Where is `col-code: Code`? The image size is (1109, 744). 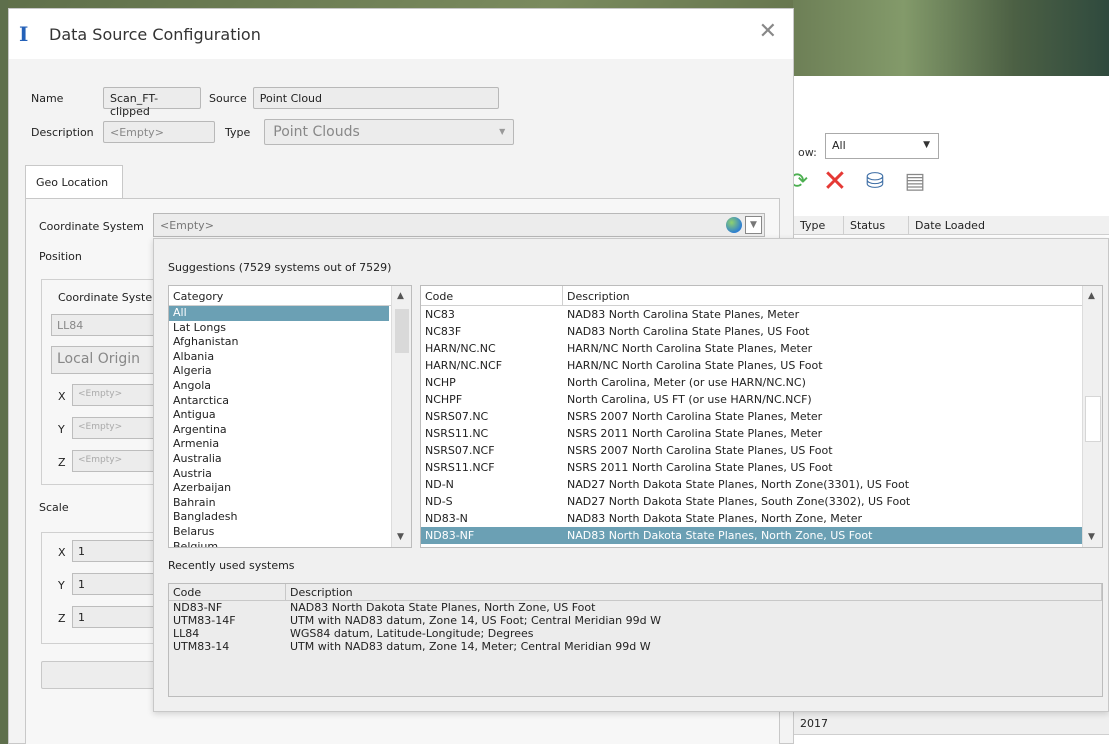
col-code: Code is located at coordinates (492, 295).